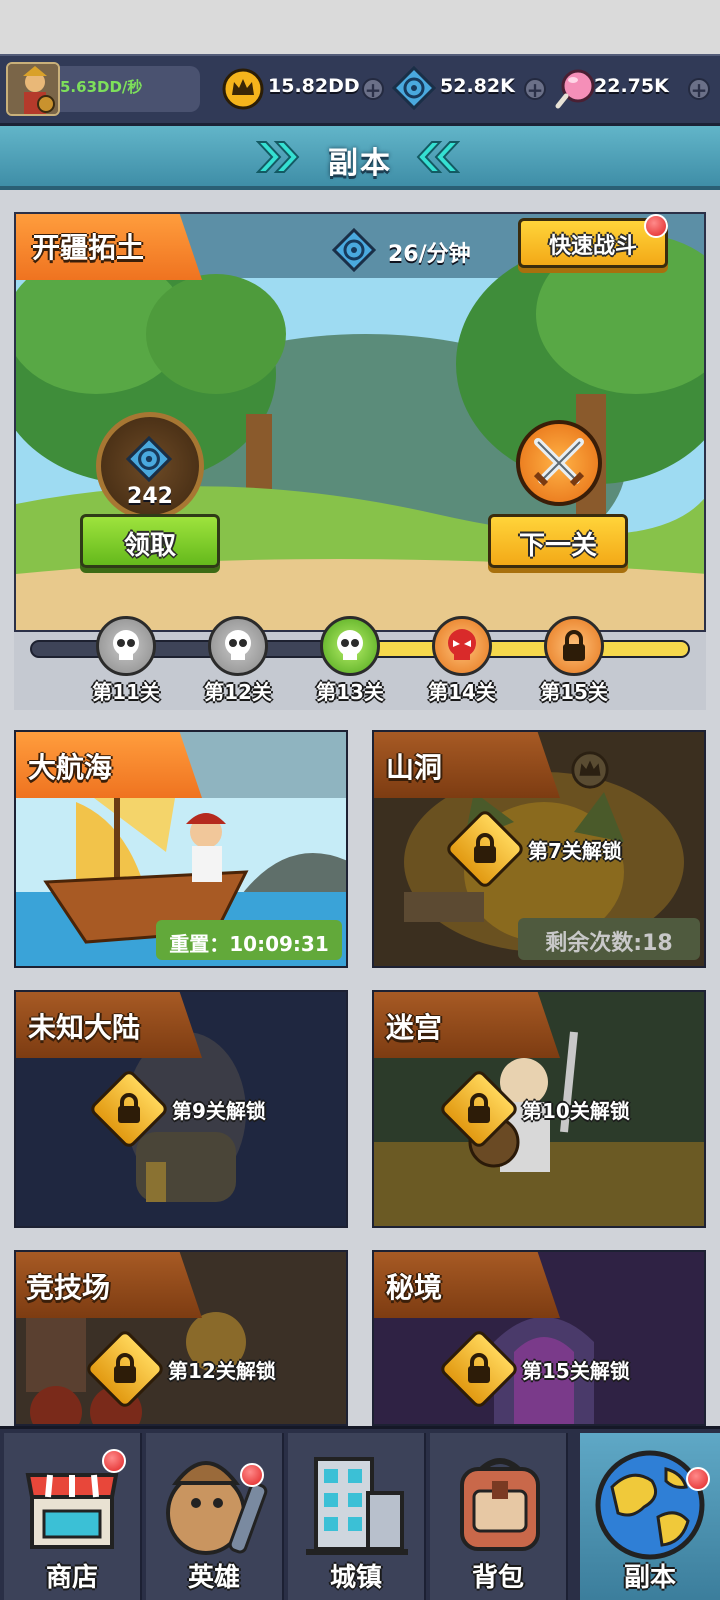  What do you see at coordinates (101, 87) in the screenshot?
I see `income-rate: 5.63DD/秒` at bounding box center [101, 87].